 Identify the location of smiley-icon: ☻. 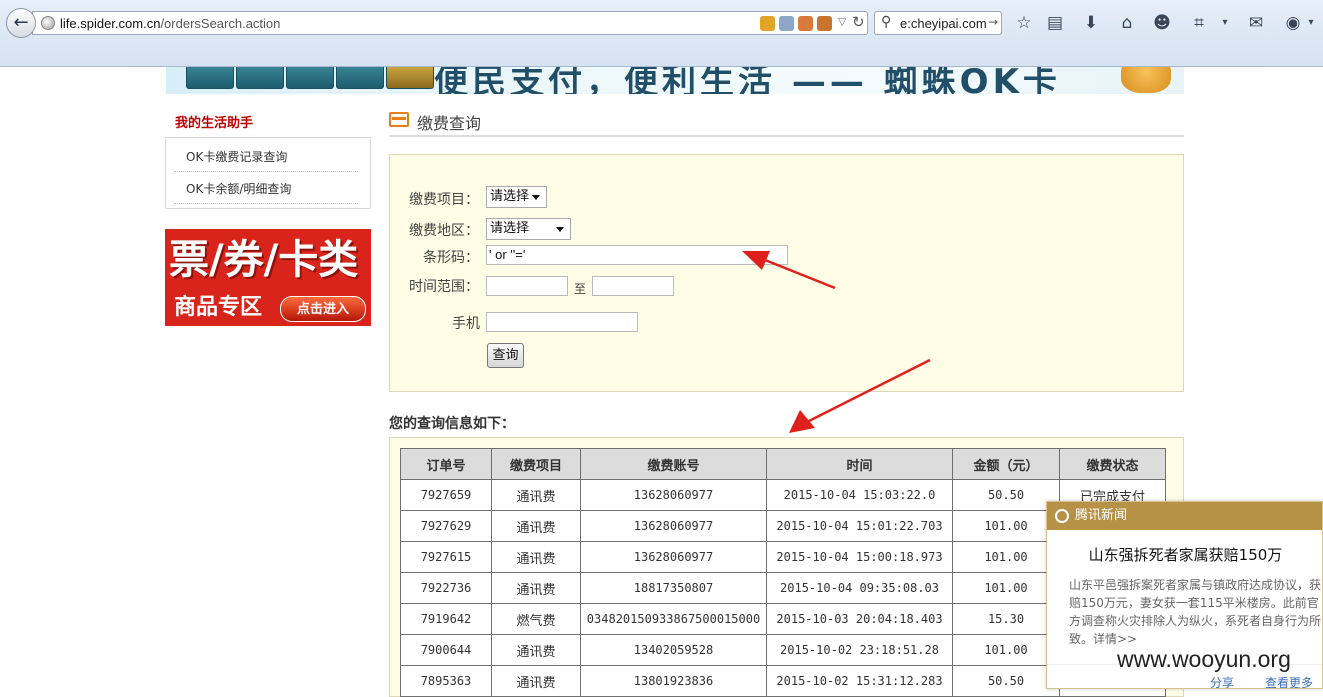
(1162, 23).